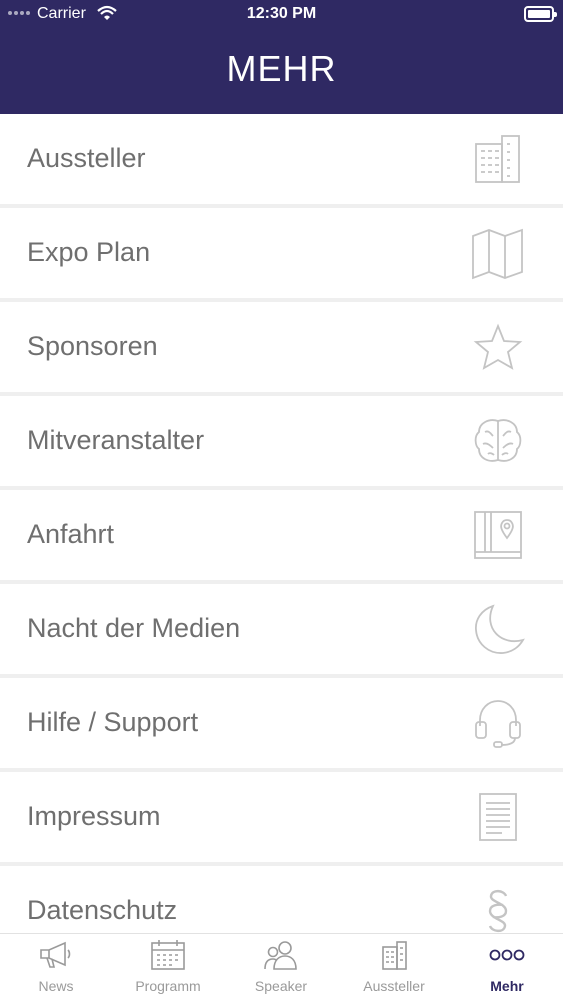  Describe the element at coordinates (498, 629) in the screenshot. I see `moon-icon` at that location.